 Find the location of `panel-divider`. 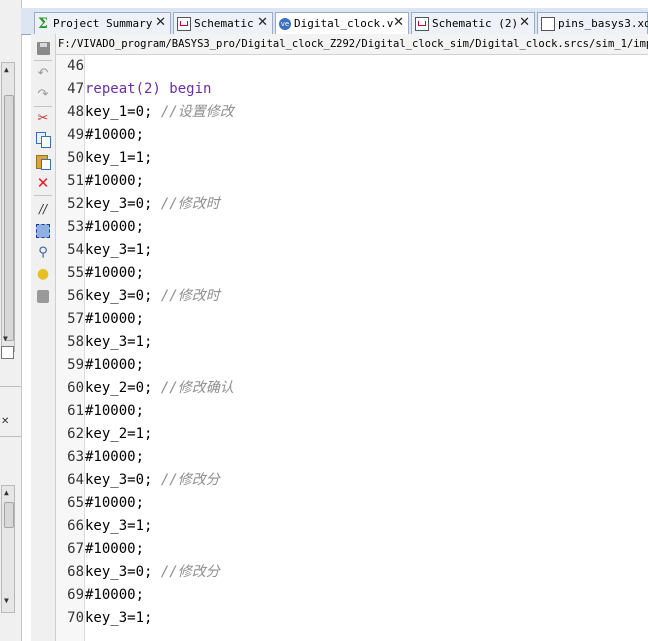

panel-divider is located at coordinates (10, 436).